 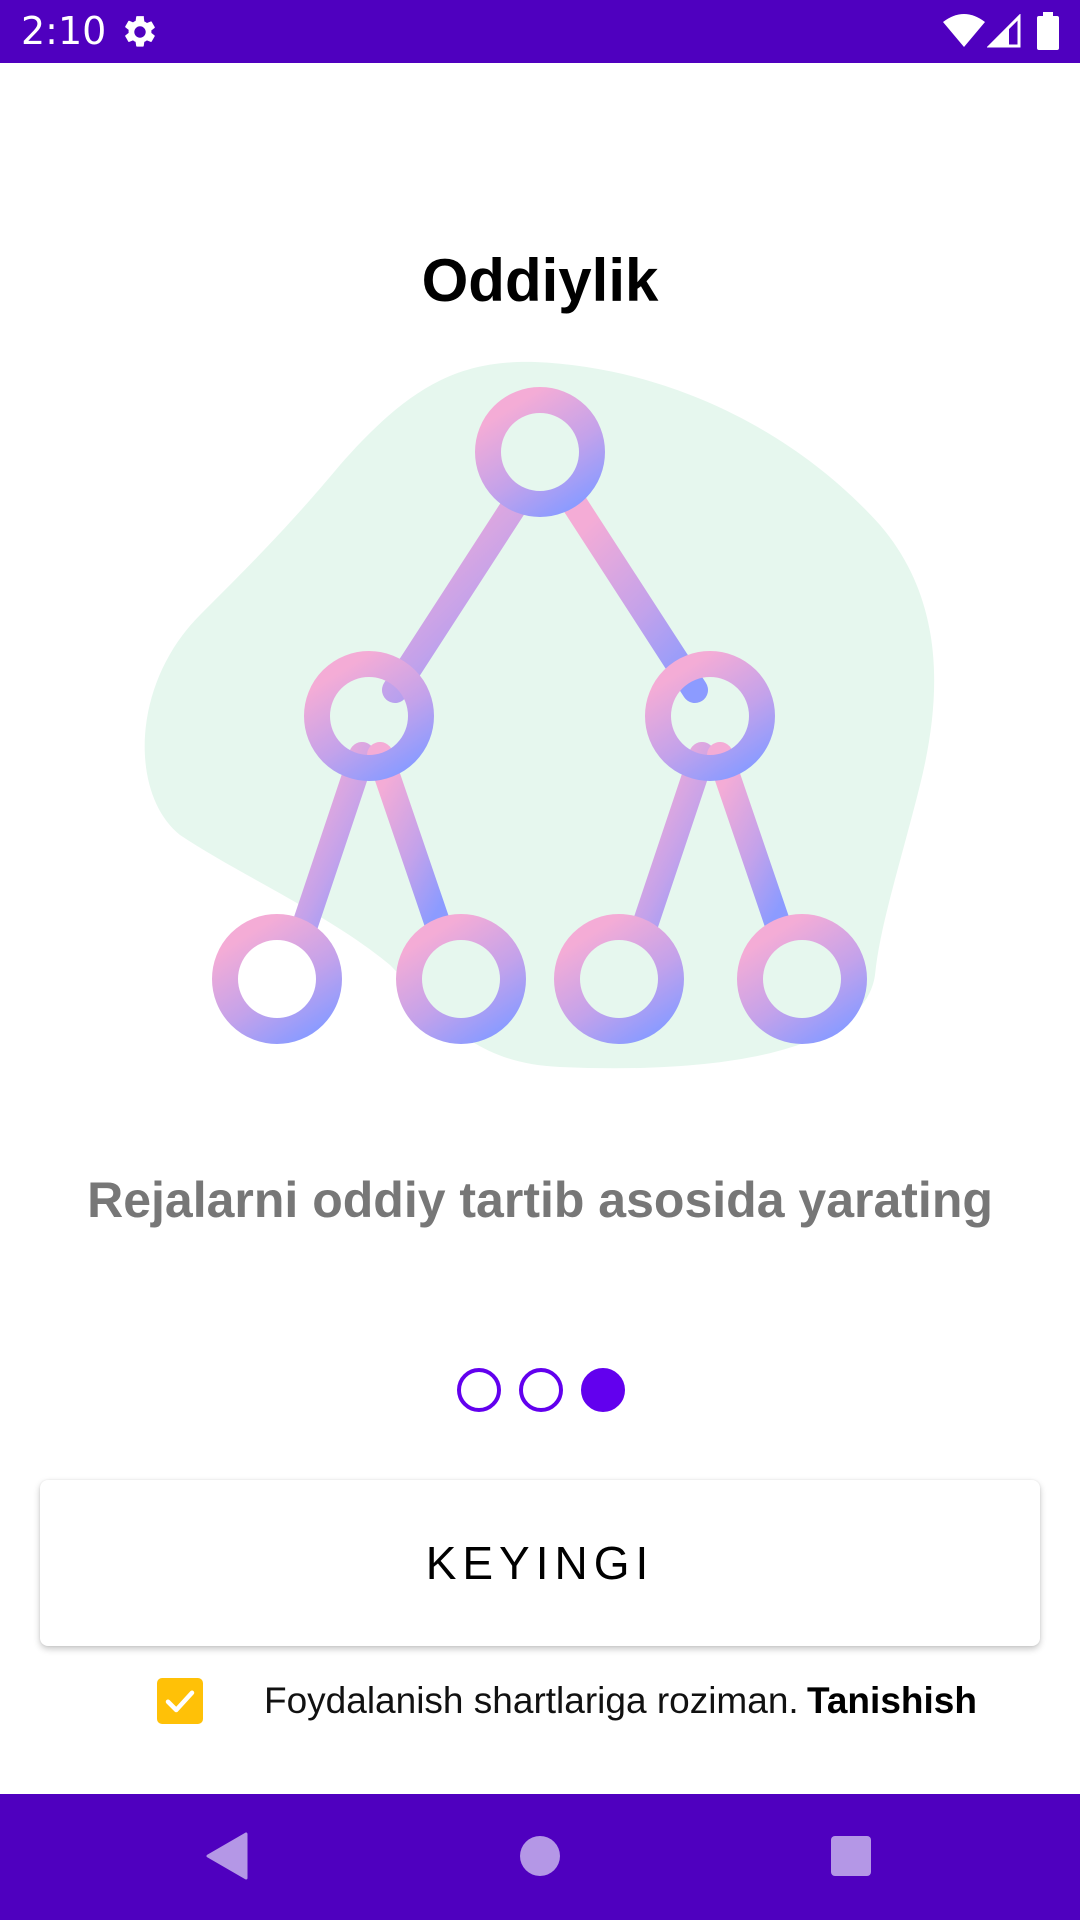 I want to click on recents-icon, so click(x=851, y=1856).